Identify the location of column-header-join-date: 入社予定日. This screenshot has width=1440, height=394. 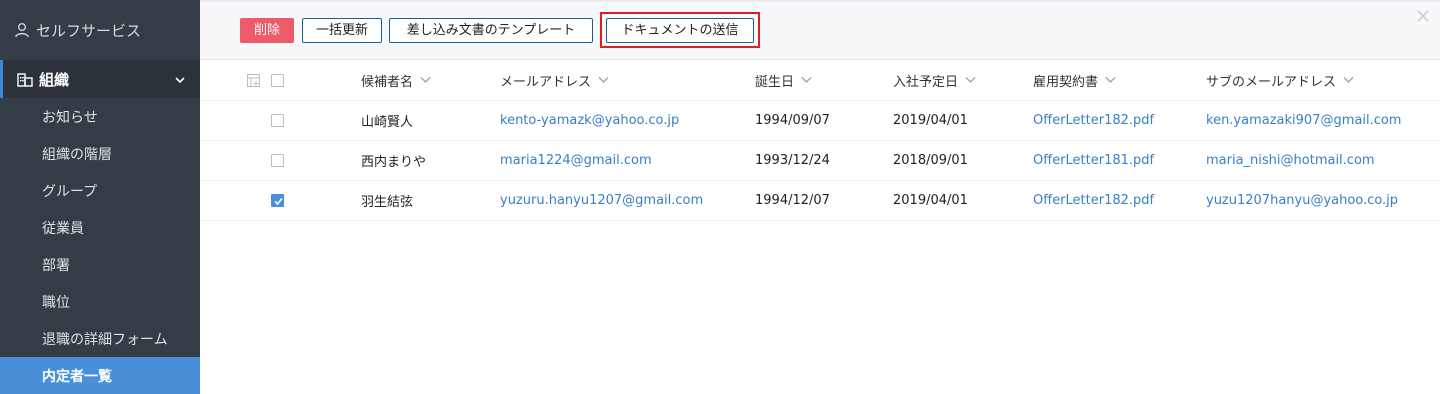
(934, 80).